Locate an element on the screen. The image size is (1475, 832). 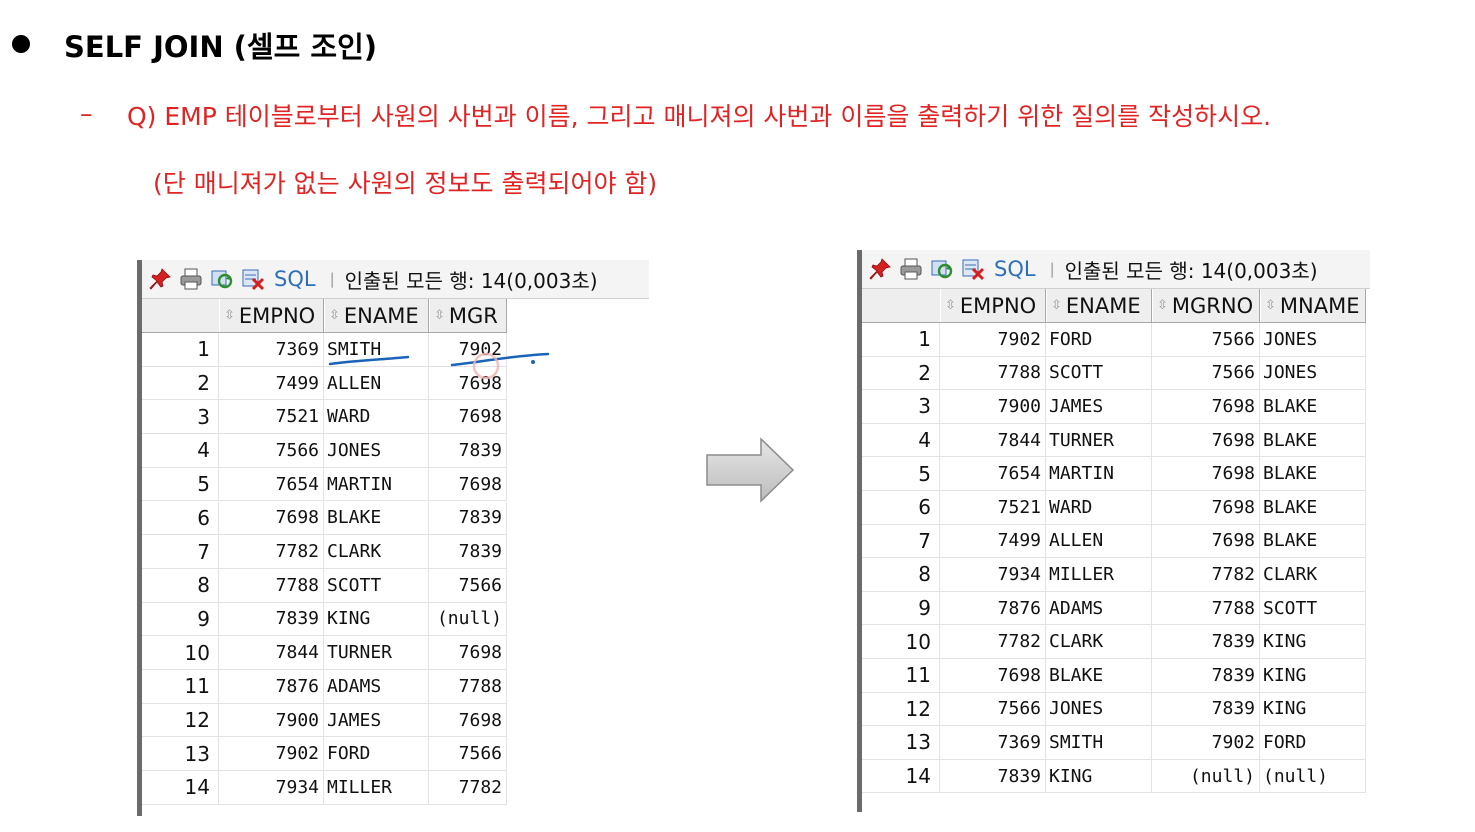
table-row: 9 7876 ADAMS 7788 SCOTT is located at coordinates (1114, 608).